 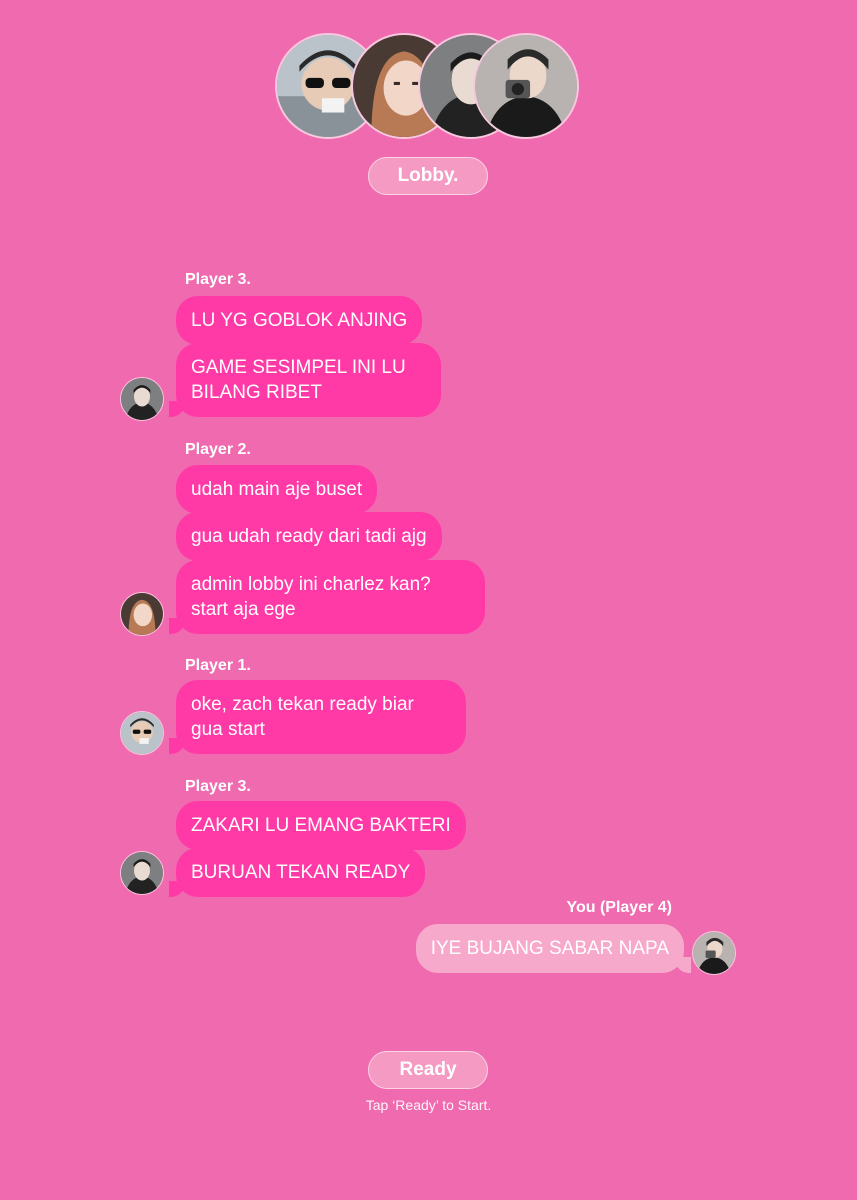 What do you see at coordinates (619, 907) in the screenshot?
I see `sender-name-you: You (Player 4)` at bounding box center [619, 907].